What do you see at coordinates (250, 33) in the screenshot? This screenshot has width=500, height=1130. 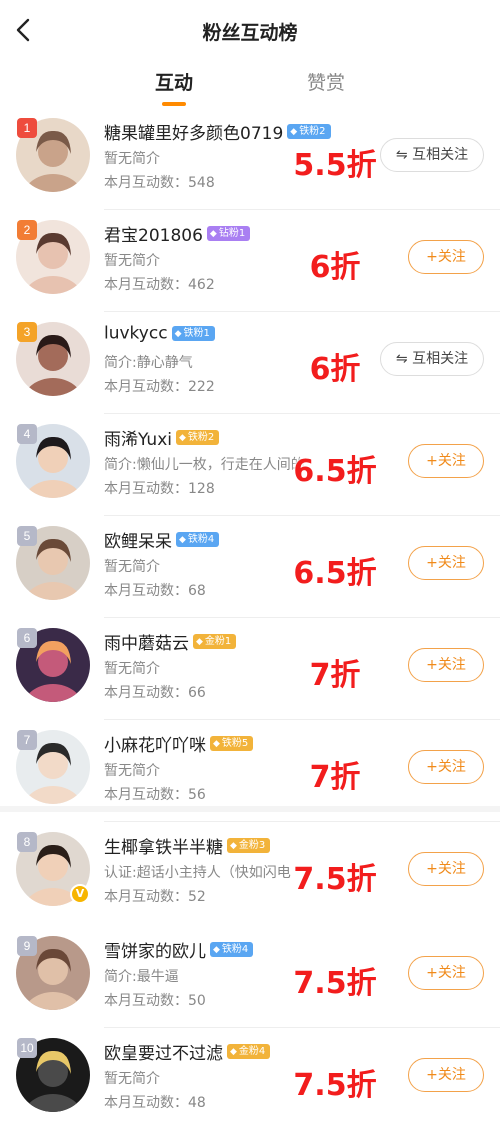 I see `page-title: 粉丝互动榜` at bounding box center [250, 33].